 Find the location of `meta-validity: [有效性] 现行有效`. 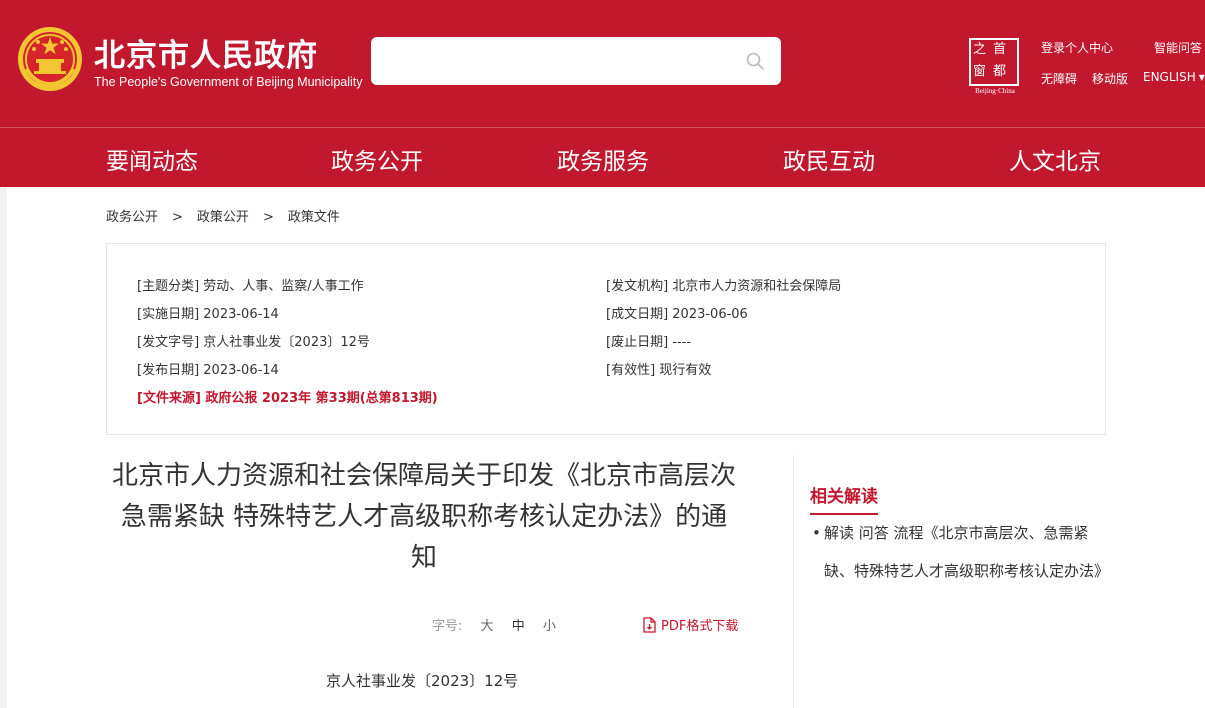

meta-validity: [有效性] 现行有效 is located at coordinates (659, 370).